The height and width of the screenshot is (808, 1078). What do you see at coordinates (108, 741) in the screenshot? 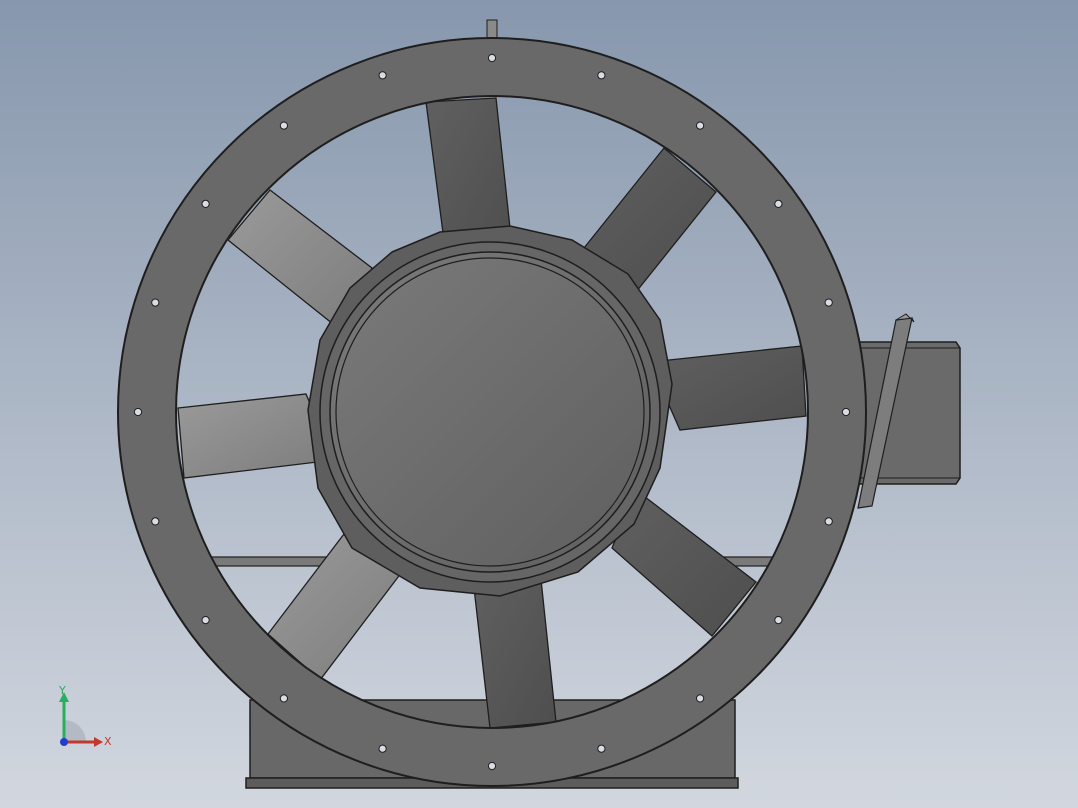
I see `x-axis-label: X` at bounding box center [108, 741].